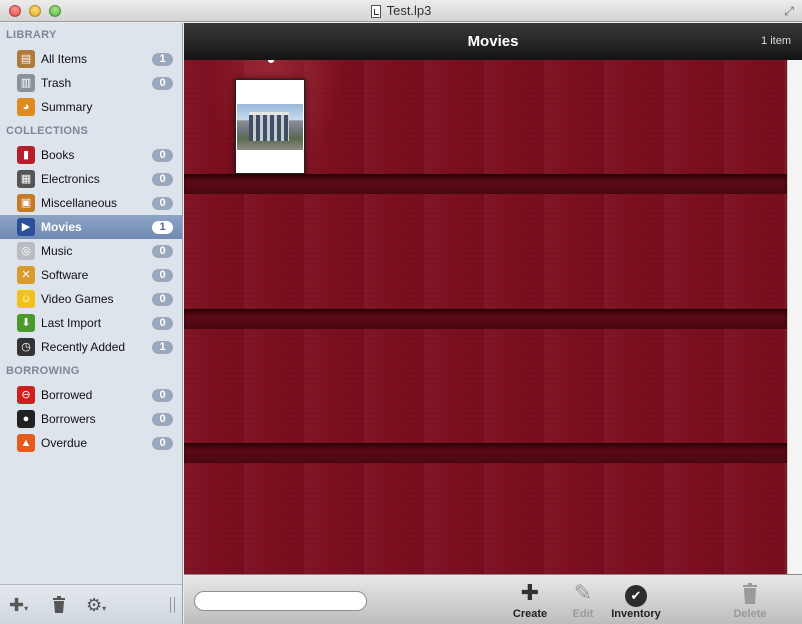 The width and height of the screenshot is (802, 624). What do you see at coordinates (71, 323) in the screenshot?
I see `sidebar-item-label: Last Import` at bounding box center [71, 323].